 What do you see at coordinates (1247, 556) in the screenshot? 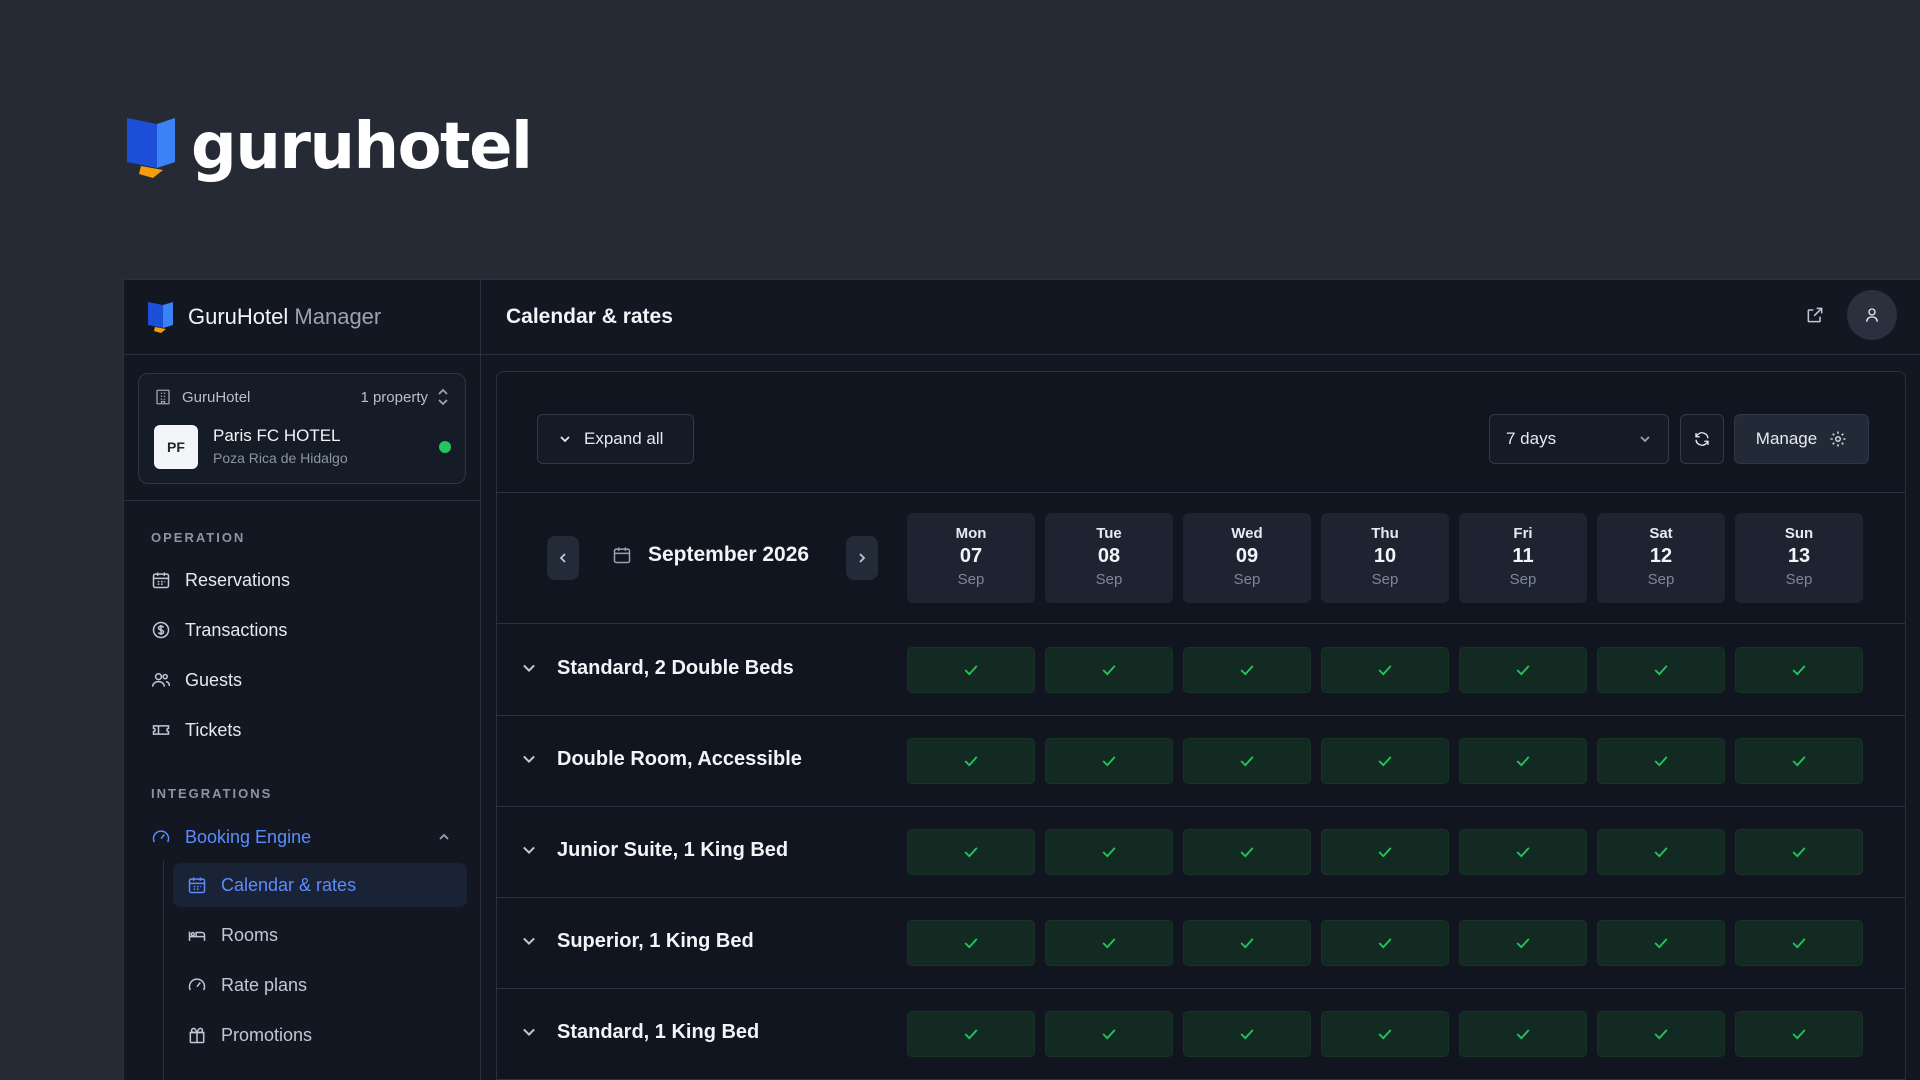
I see `day-number: 09` at bounding box center [1247, 556].